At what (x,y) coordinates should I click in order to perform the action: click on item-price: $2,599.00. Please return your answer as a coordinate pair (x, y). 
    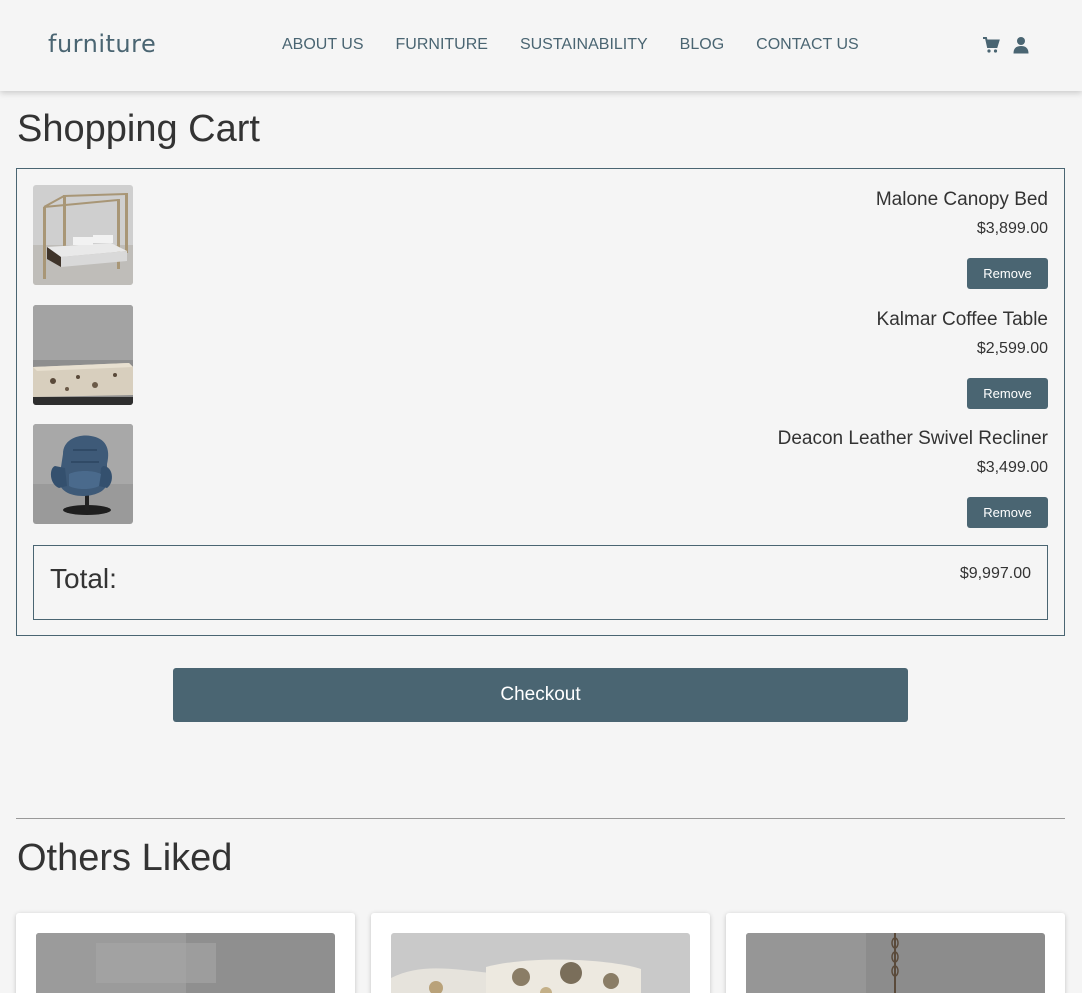
    Looking at the image, I should click on (1012, 348).